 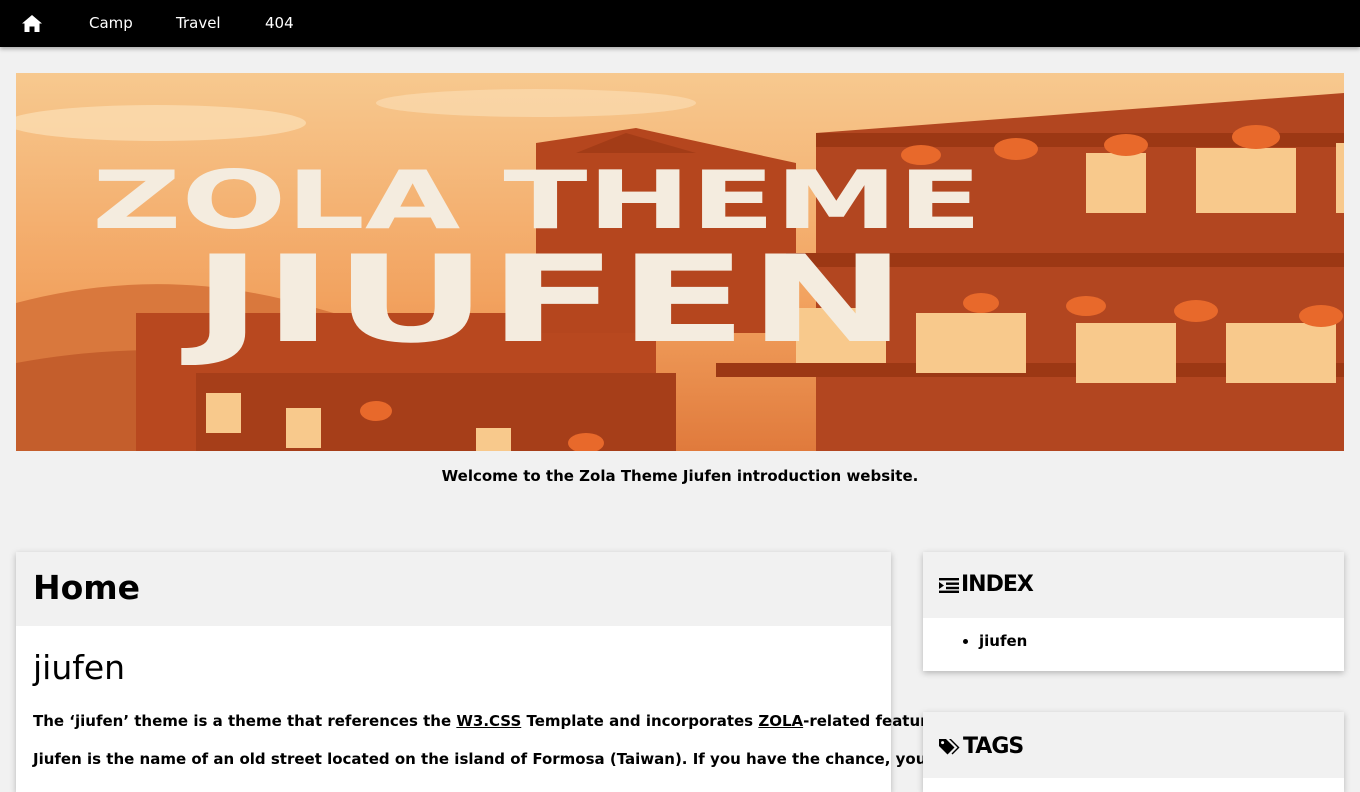 I want to click on page-title: Home, so click(x=87, y=587).